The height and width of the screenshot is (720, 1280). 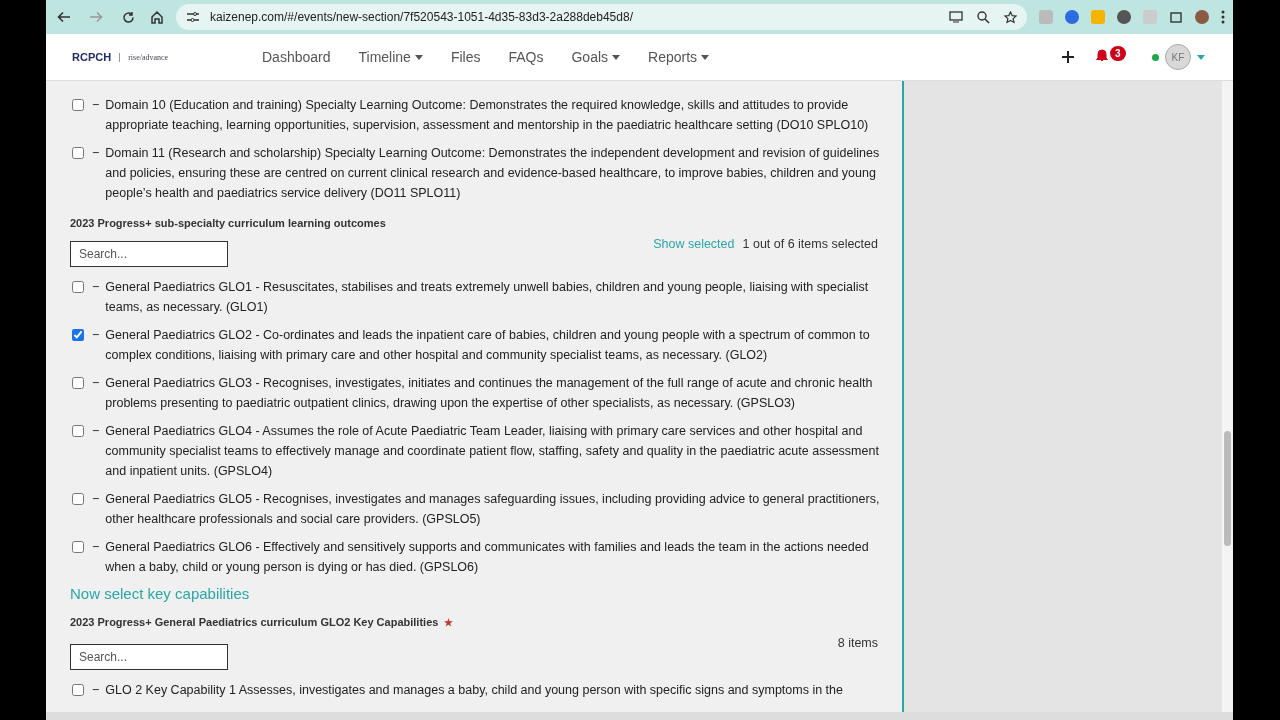 What do you see at coordinates (679, 57) in the screenshot?
I see `nav-link: Reports` at bounding box center [679, 57].